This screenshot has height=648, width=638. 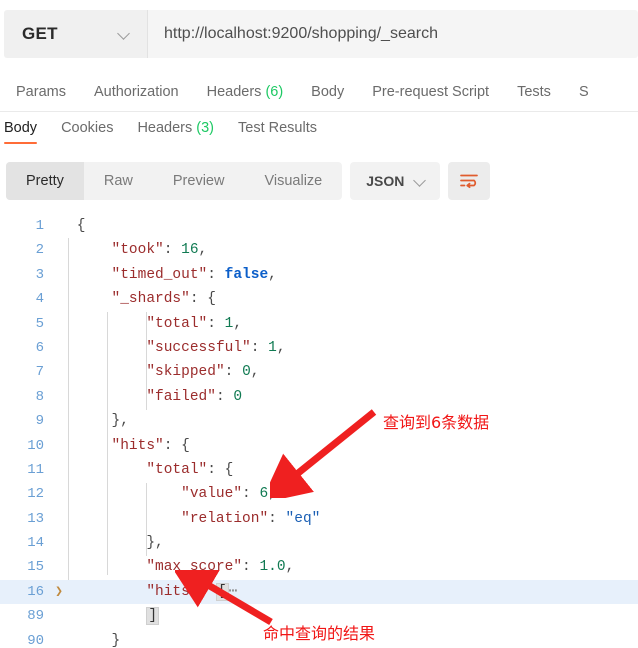 I want to click on code-token-k: "failed", so click(x=181, y=396).